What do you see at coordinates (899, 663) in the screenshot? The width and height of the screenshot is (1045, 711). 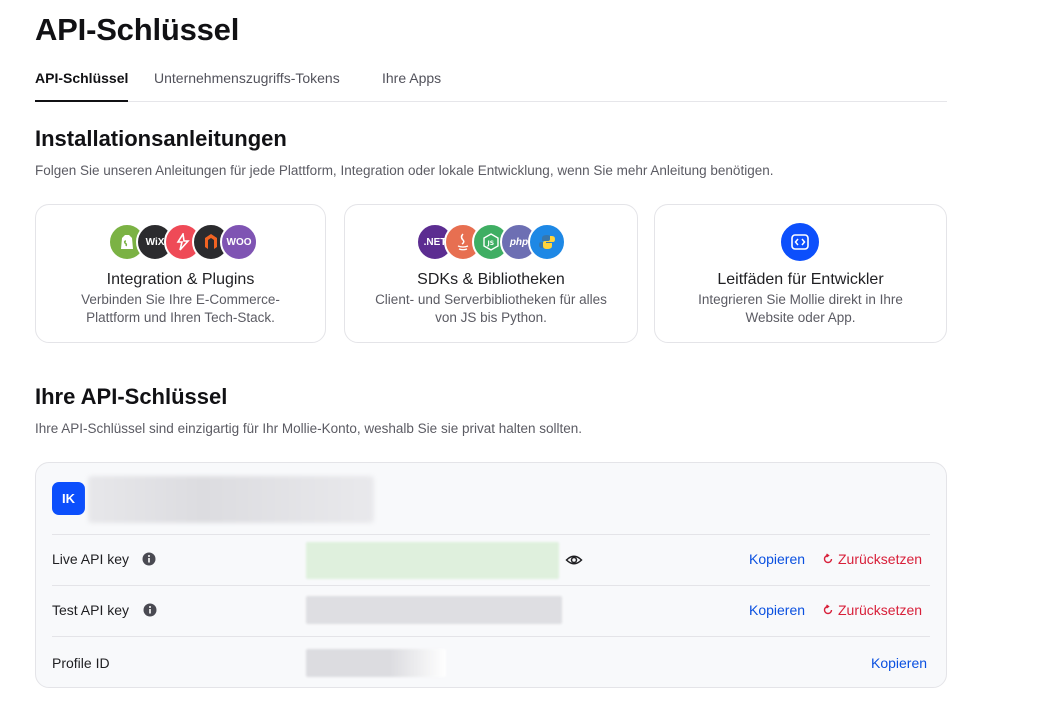 I see `copy-profile-id-button: Kopieren` at bounding box center [899, 663].